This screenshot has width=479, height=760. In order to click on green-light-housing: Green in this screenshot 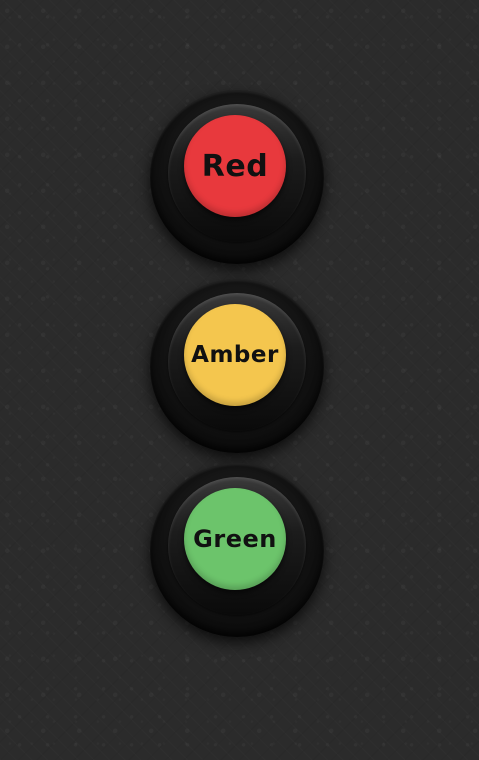, I will do `click(237, 550)`.